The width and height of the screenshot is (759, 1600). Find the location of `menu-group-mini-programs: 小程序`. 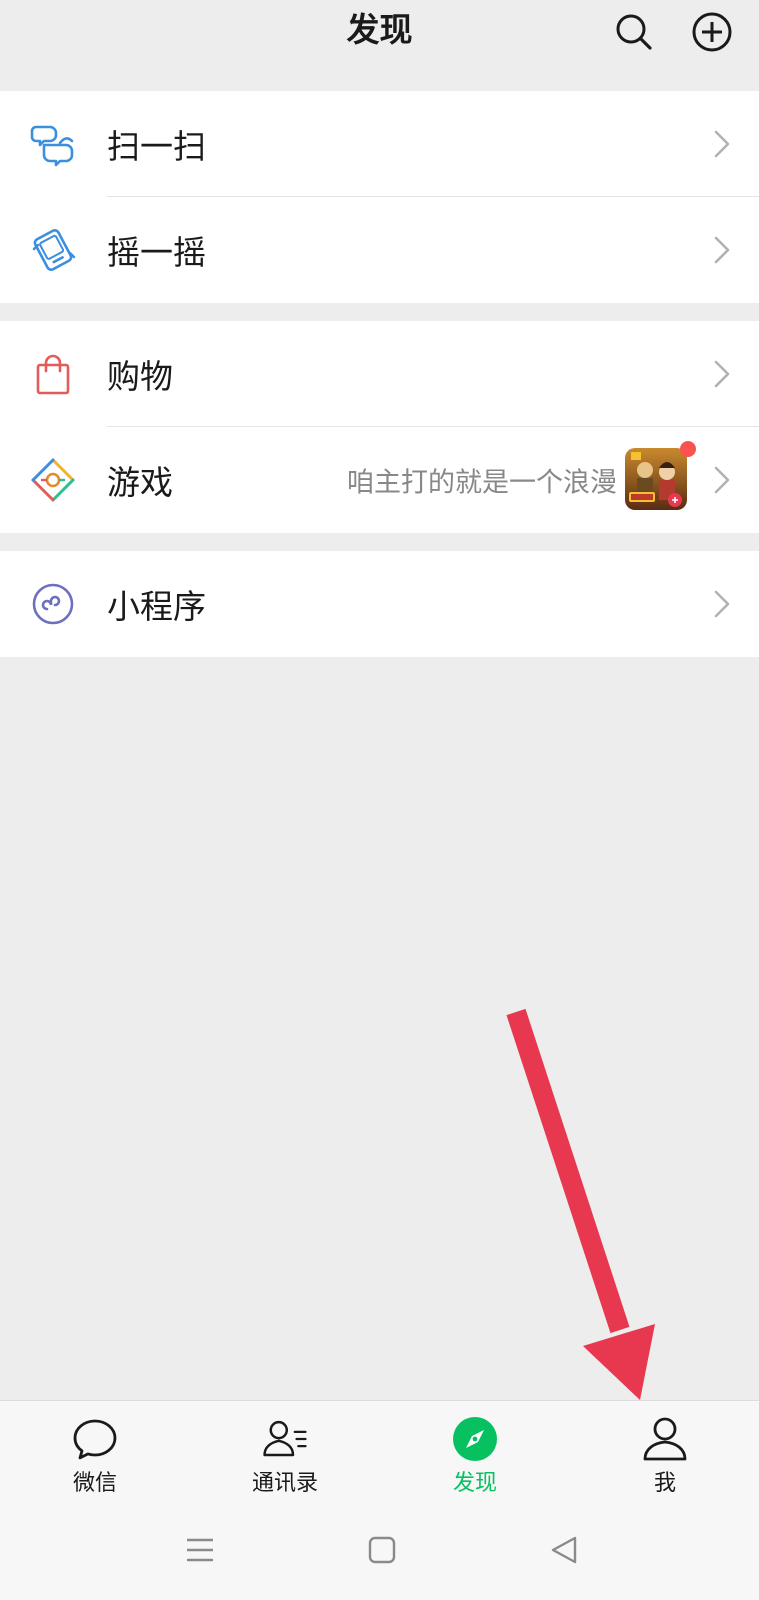

menu-group-mini-programs: 小程序 is located at coordinates (379, 604).